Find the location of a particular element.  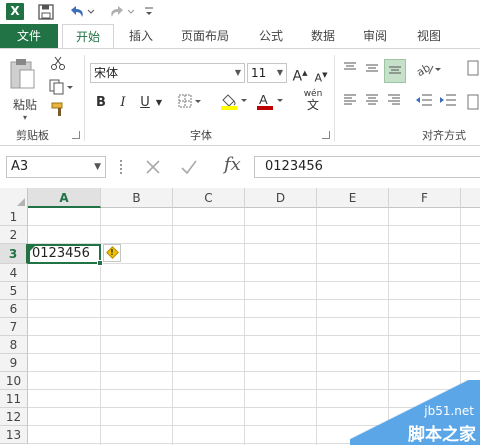

select-all-corner is located at coordinates (14, 198).